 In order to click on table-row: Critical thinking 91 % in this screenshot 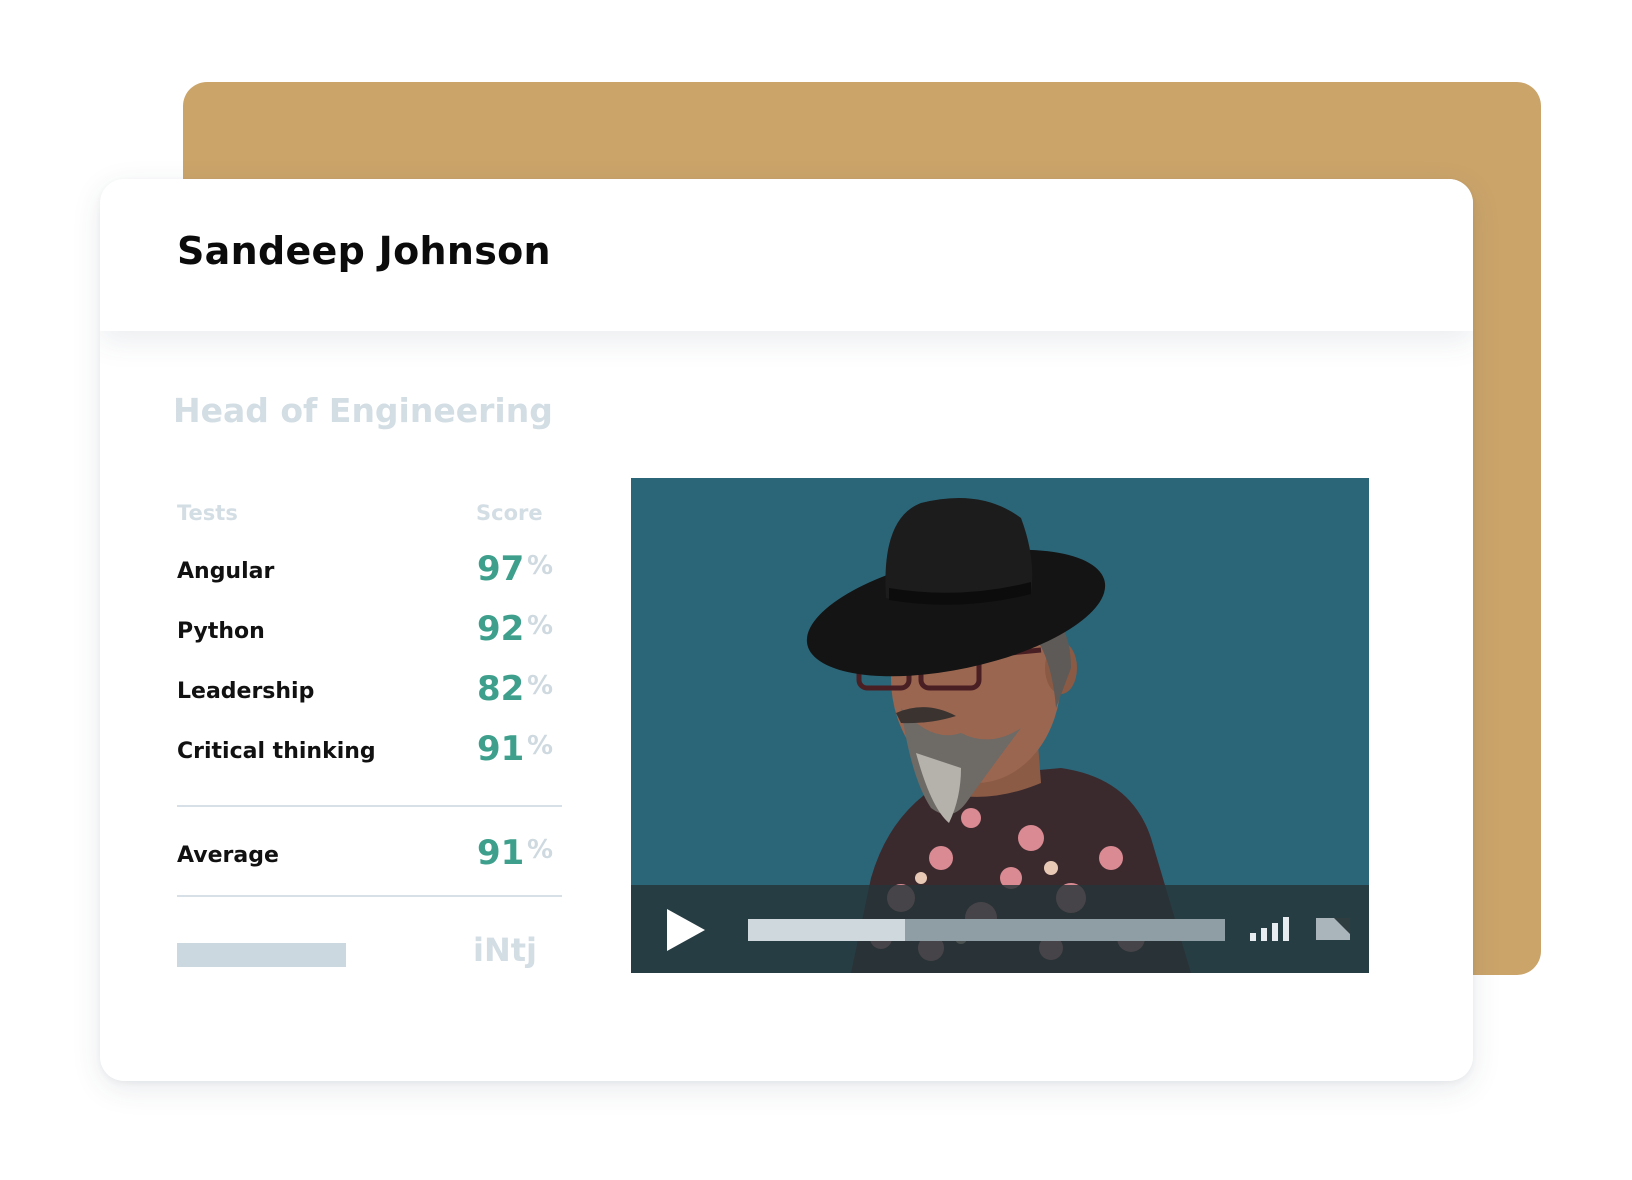, I will do `click(369, 759)`.